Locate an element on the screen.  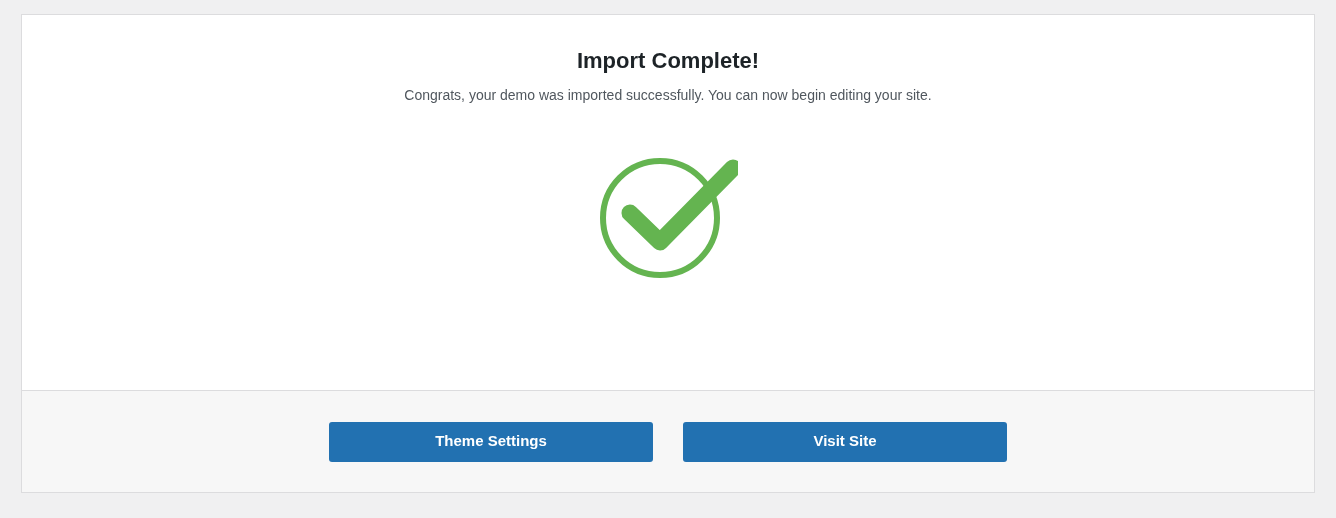
action-button: Theme Settings is located at coordinates (491, 441).